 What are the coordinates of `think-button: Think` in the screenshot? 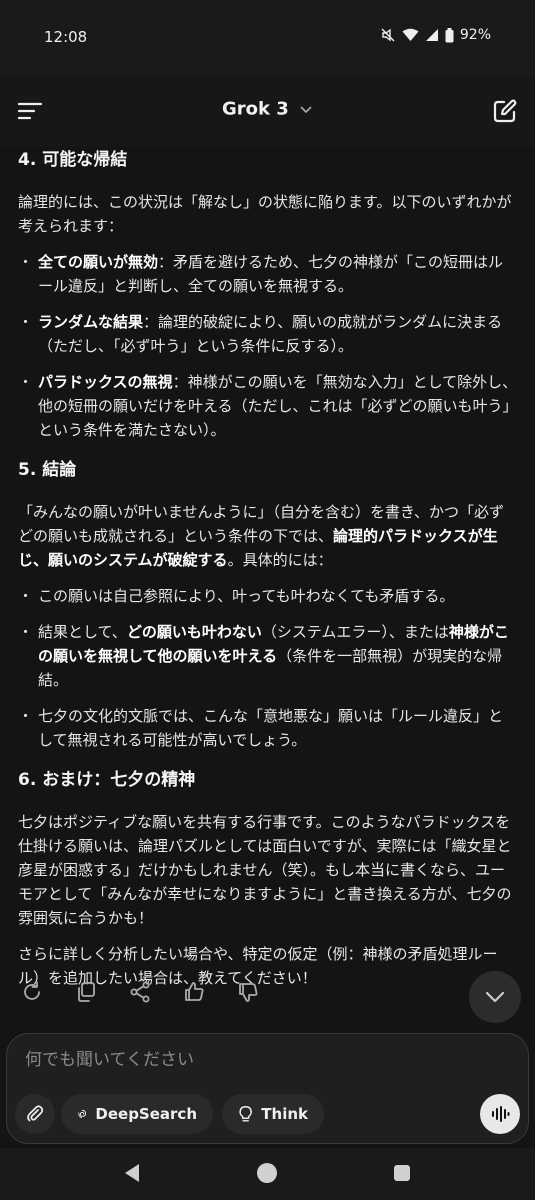 It's located at (273, 1114).